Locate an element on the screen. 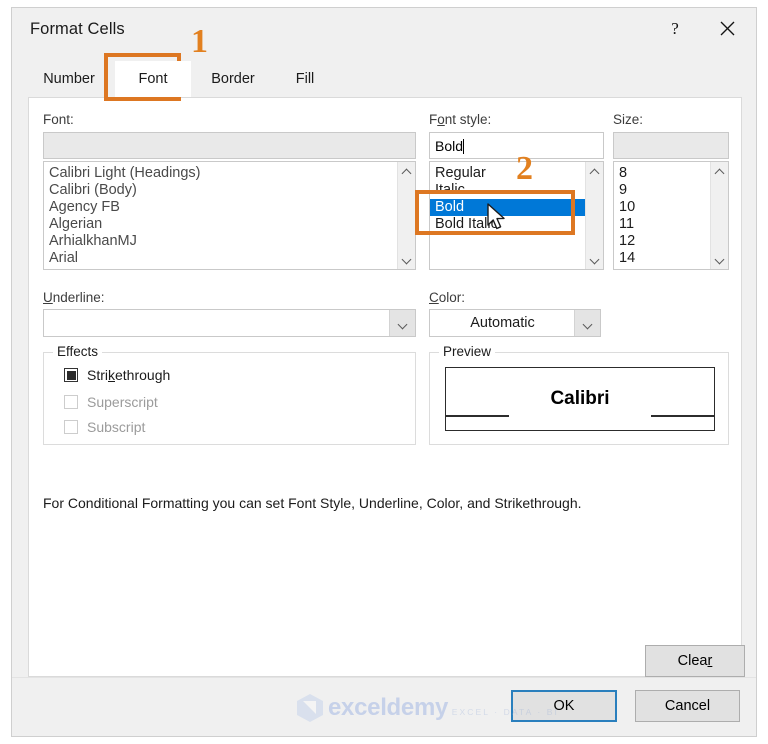 Image resolution: width=768 pixels, height=744 pixels. help-button: ? is located at coordinates (675, 28).